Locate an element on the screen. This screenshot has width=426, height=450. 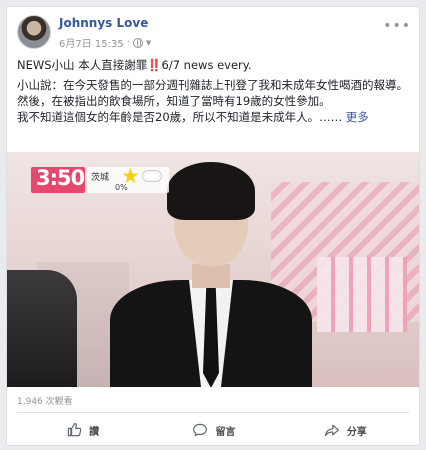
like-icon is located at coordinates (74, 430).